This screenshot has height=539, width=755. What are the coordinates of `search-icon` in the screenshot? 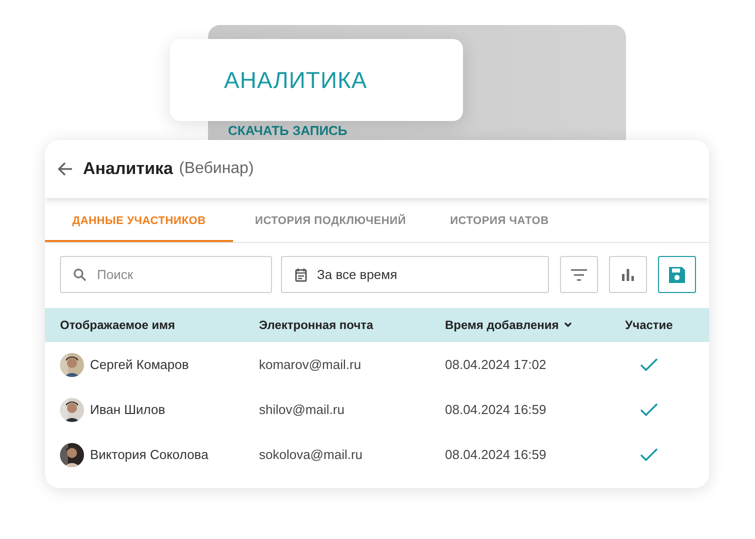 It's located at (80, 275).